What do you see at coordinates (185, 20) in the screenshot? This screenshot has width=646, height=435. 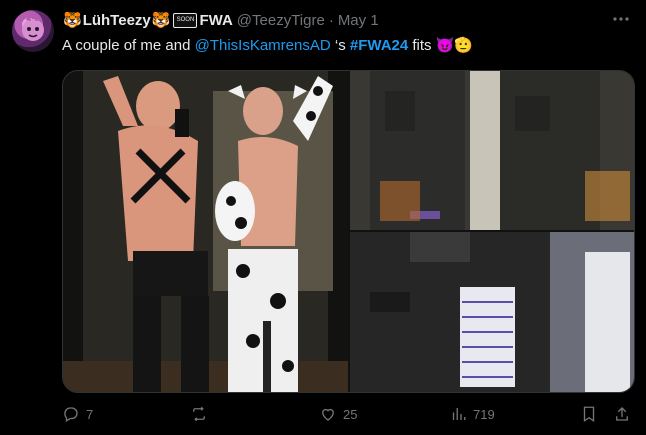 I see `soon-badge: SOON` at bounding box center [185, 20].